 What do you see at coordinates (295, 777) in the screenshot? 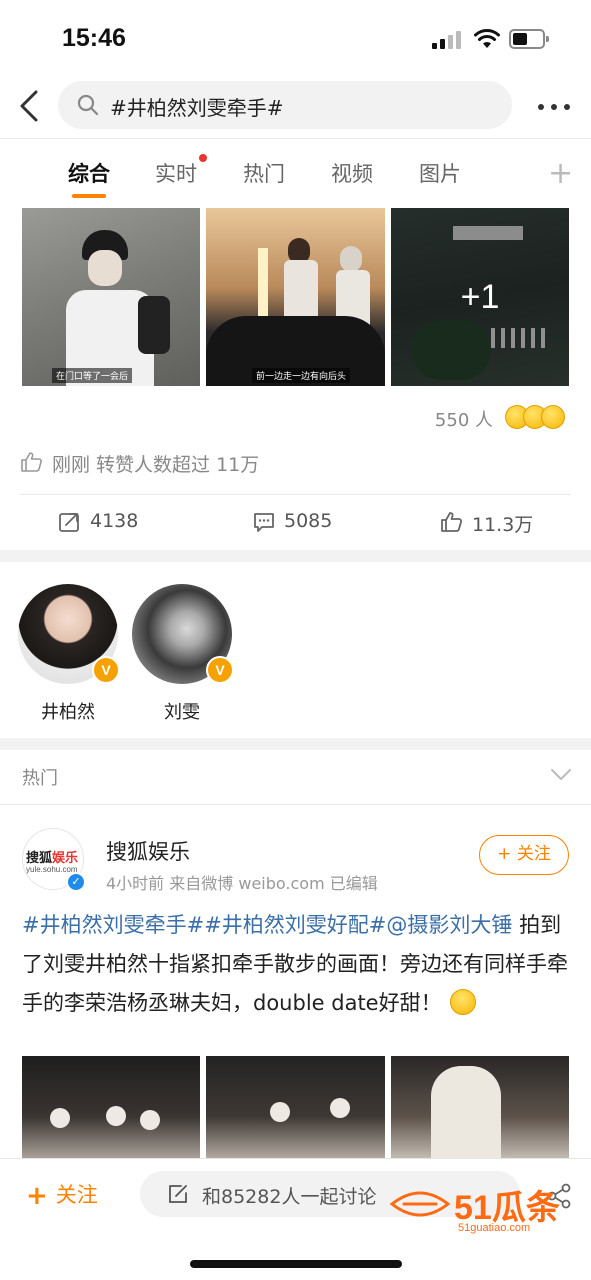
I see `hot-section-header: 热门` at bounding box center [295, 777].